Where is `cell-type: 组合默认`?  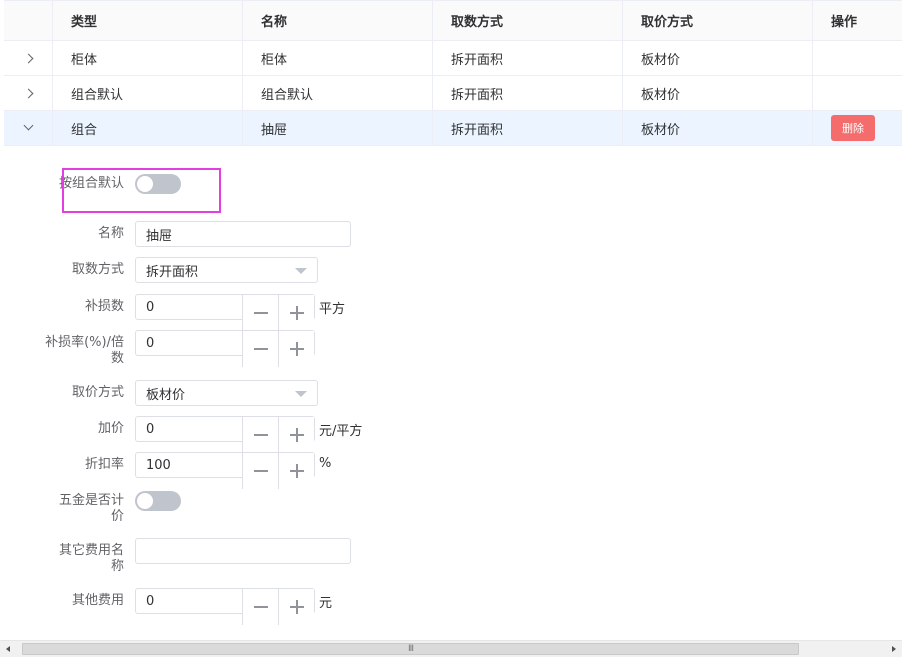
cell-type: 组合默认 is located at coordinates (147, 93).